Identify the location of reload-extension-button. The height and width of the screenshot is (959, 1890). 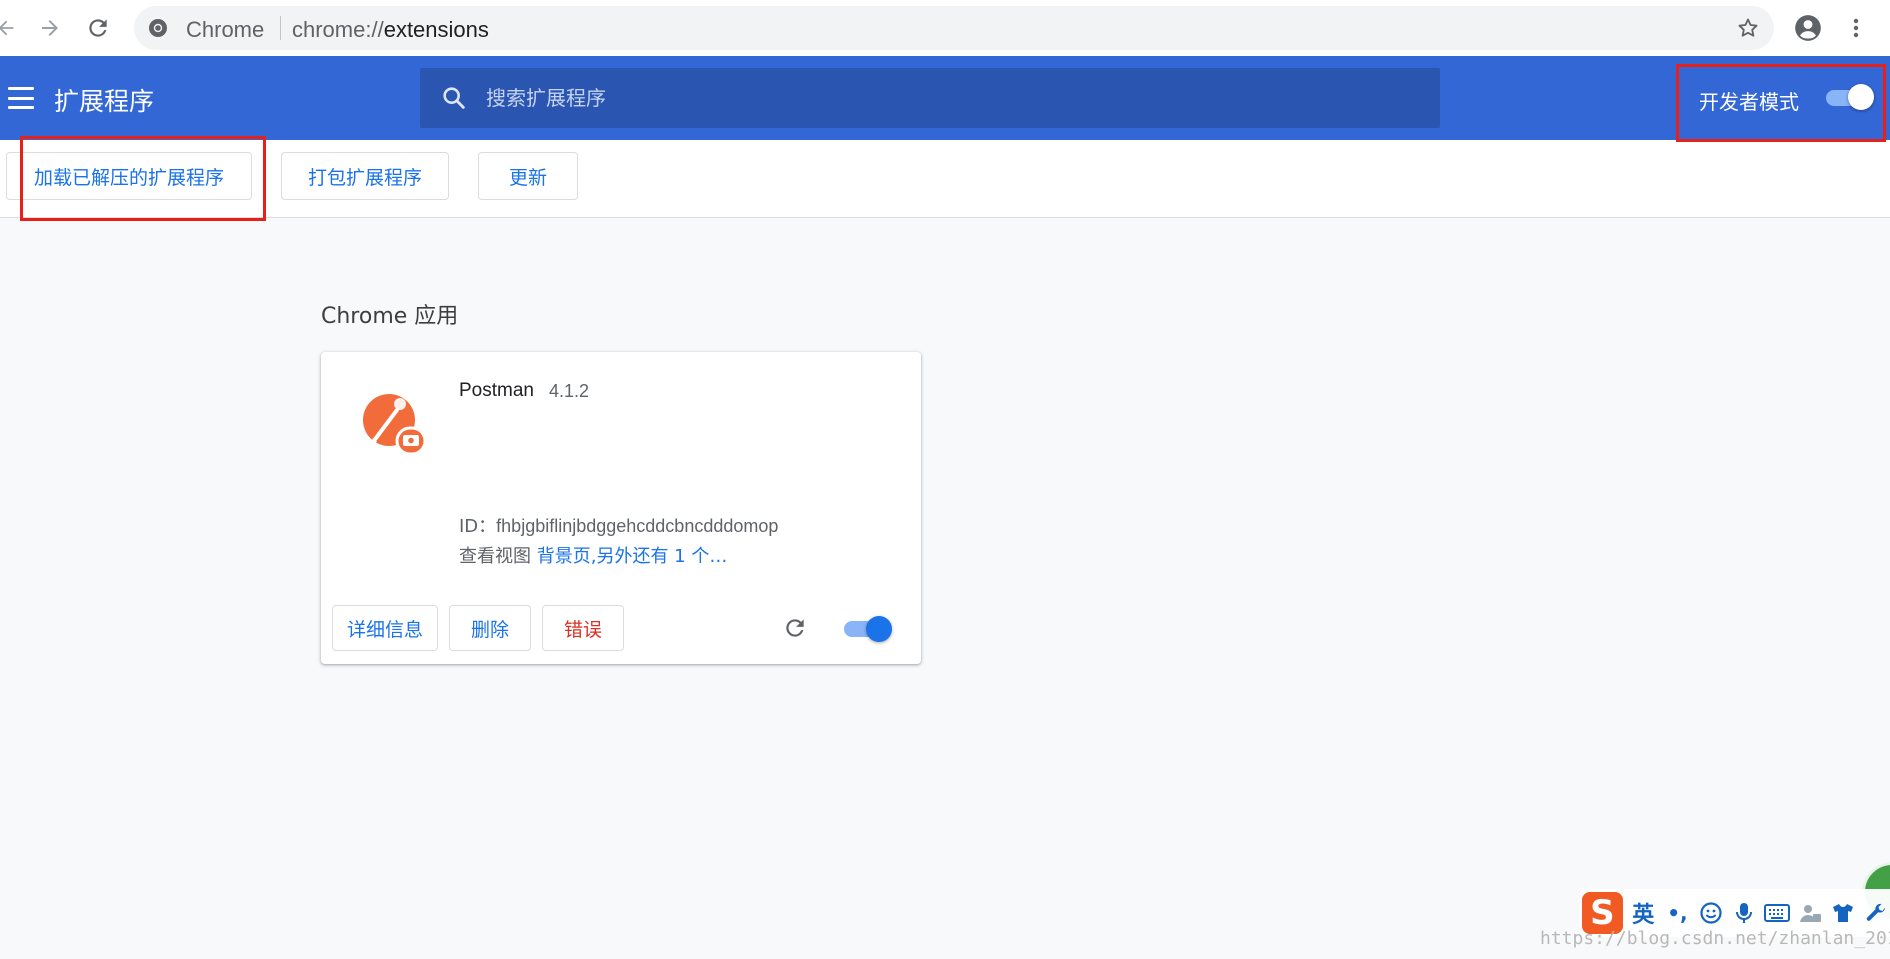
(795, 628).